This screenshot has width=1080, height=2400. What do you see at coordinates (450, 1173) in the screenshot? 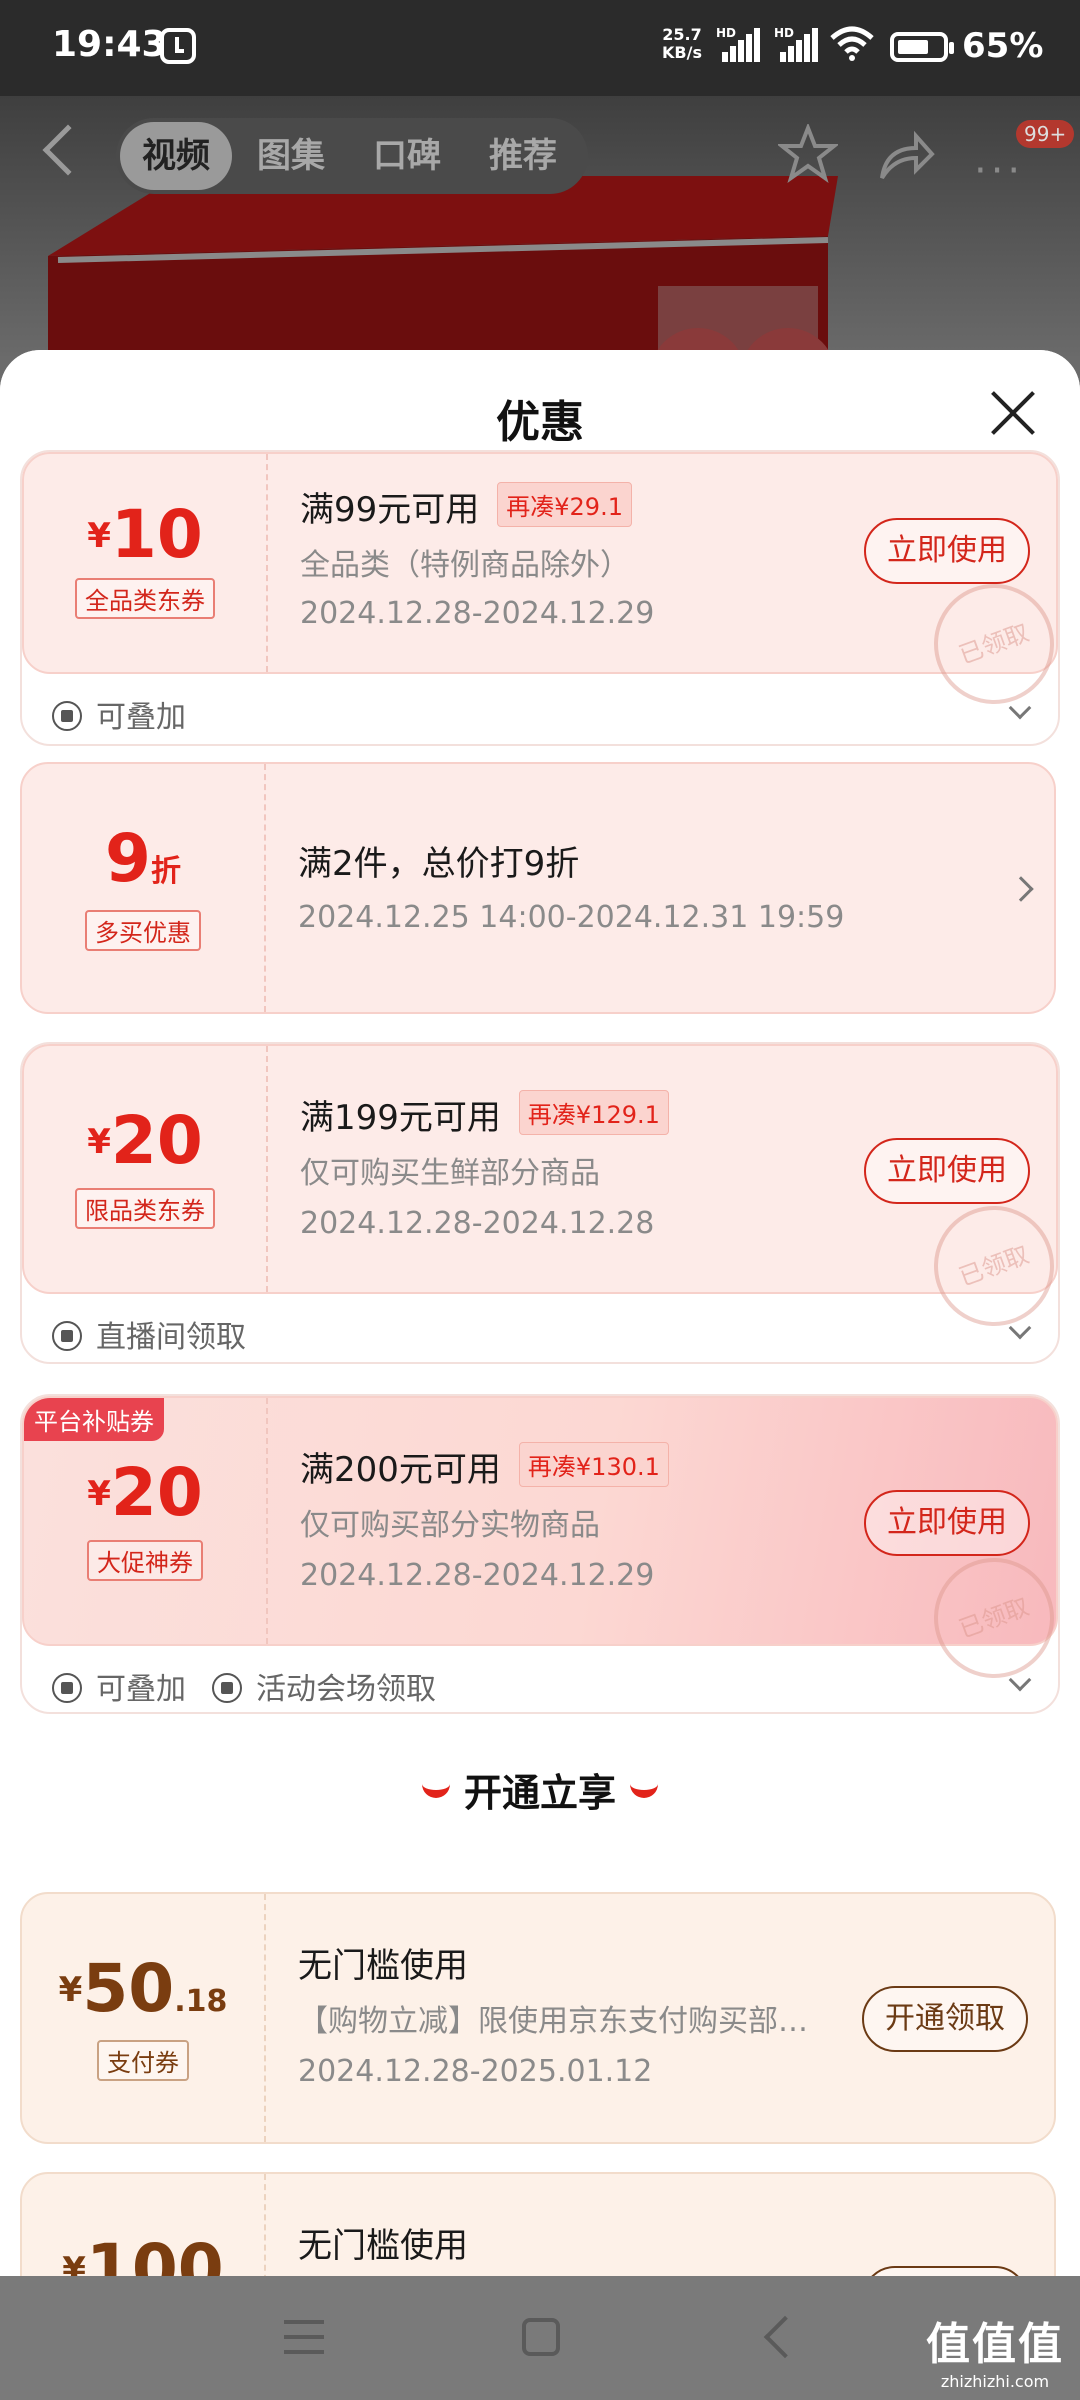
I see `coupon-scope: 仅可购买生鲜部分商品` at bounding box center [450, 1173].